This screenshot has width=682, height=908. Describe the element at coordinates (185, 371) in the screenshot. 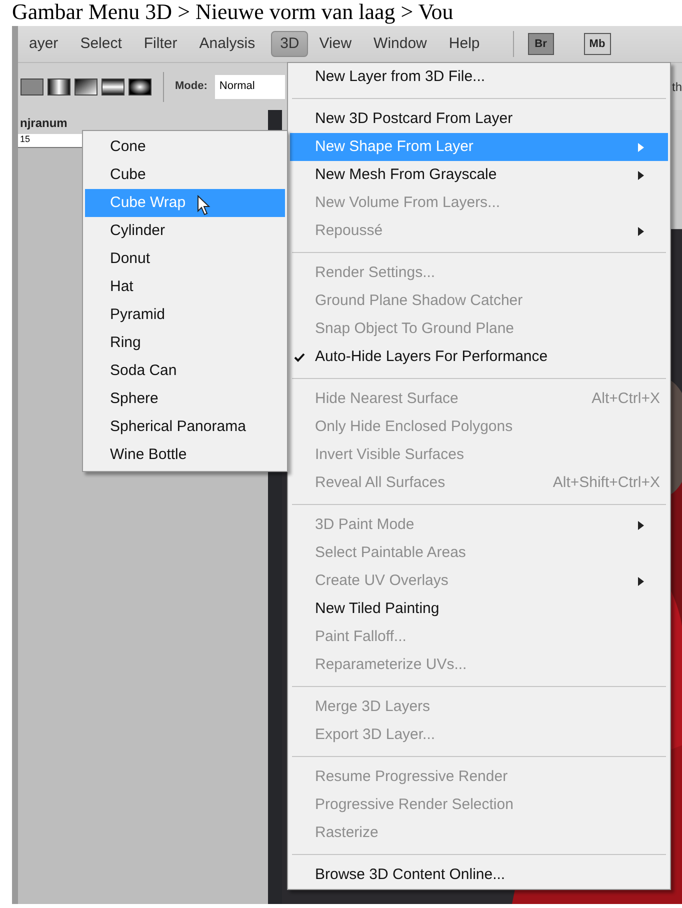

I see `submenu-item: Soda Can` at that location.